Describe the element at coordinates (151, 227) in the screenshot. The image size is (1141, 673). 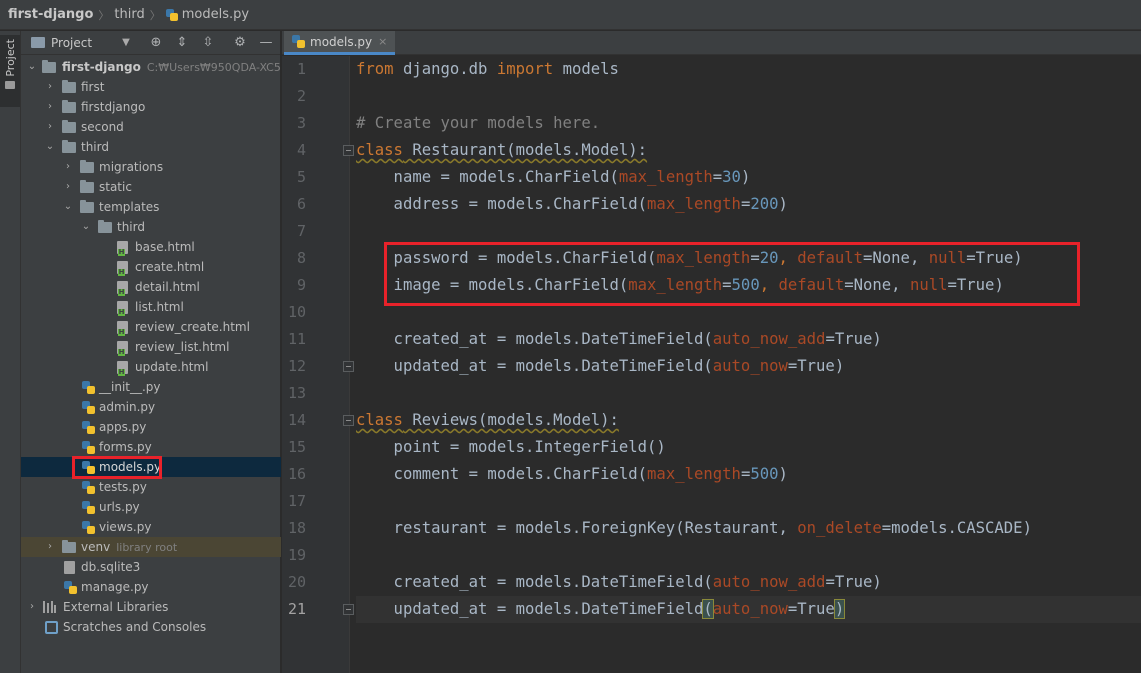
I see `tree-item-templates-third: ⌄ third` at that location.